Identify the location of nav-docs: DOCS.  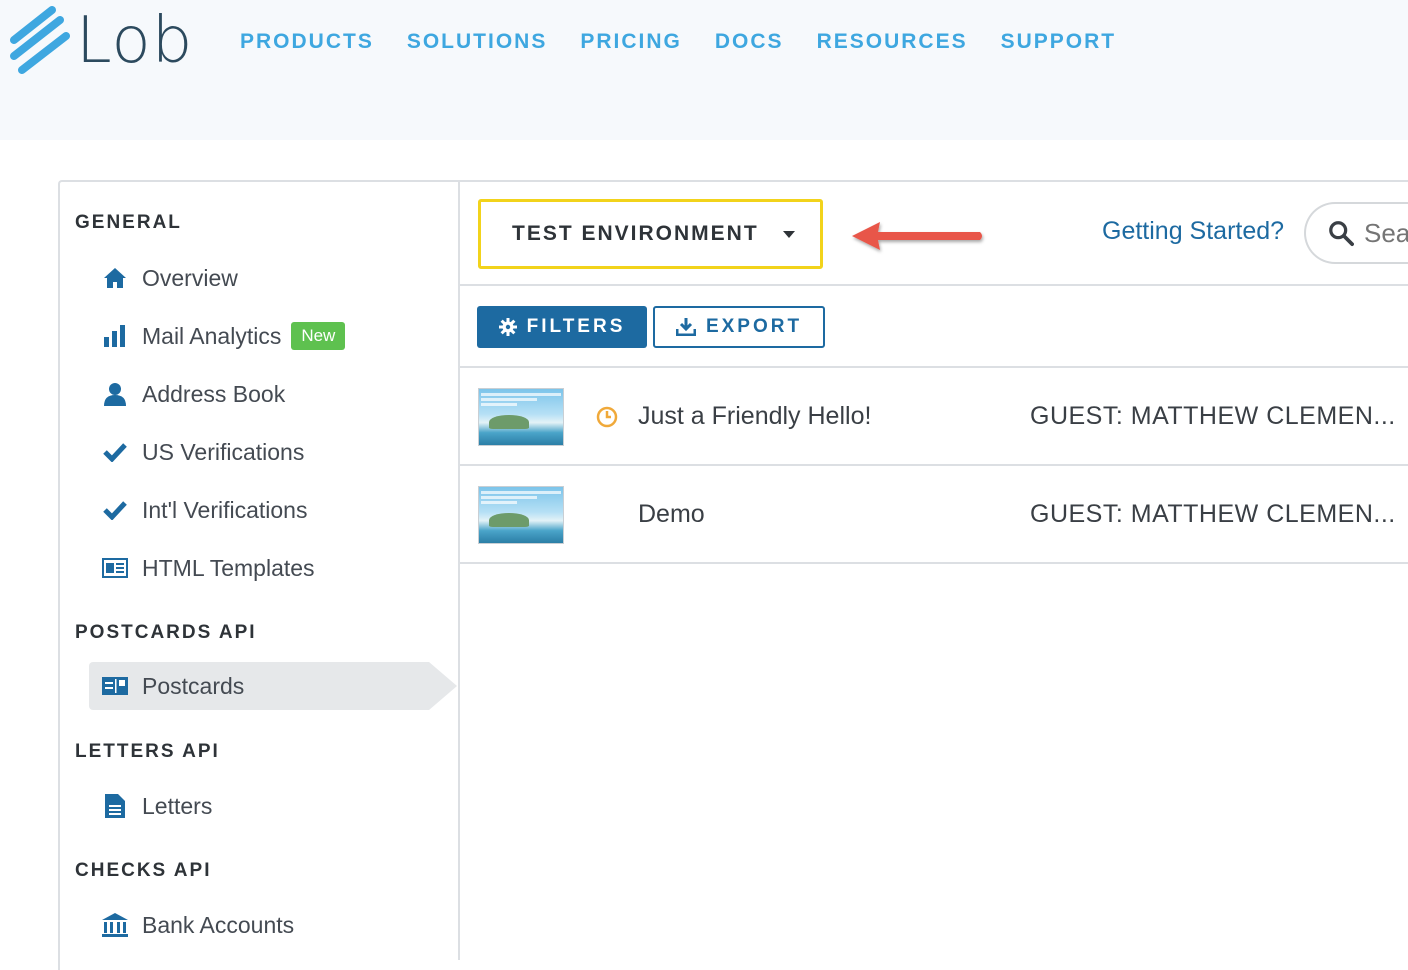
(749, 42).